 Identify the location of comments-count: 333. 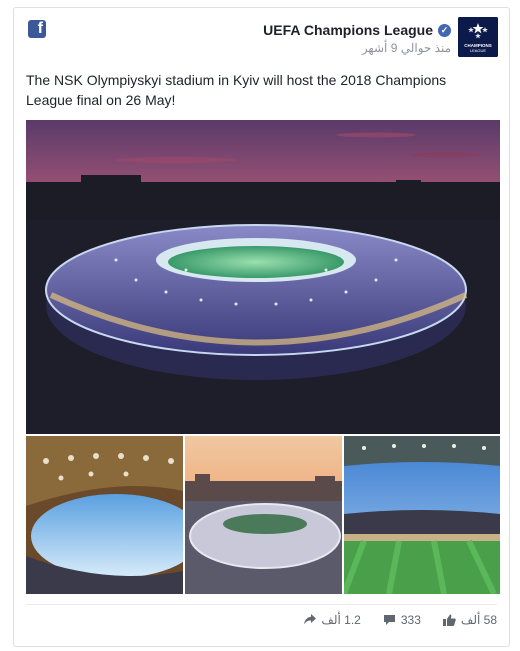
(402, 620).